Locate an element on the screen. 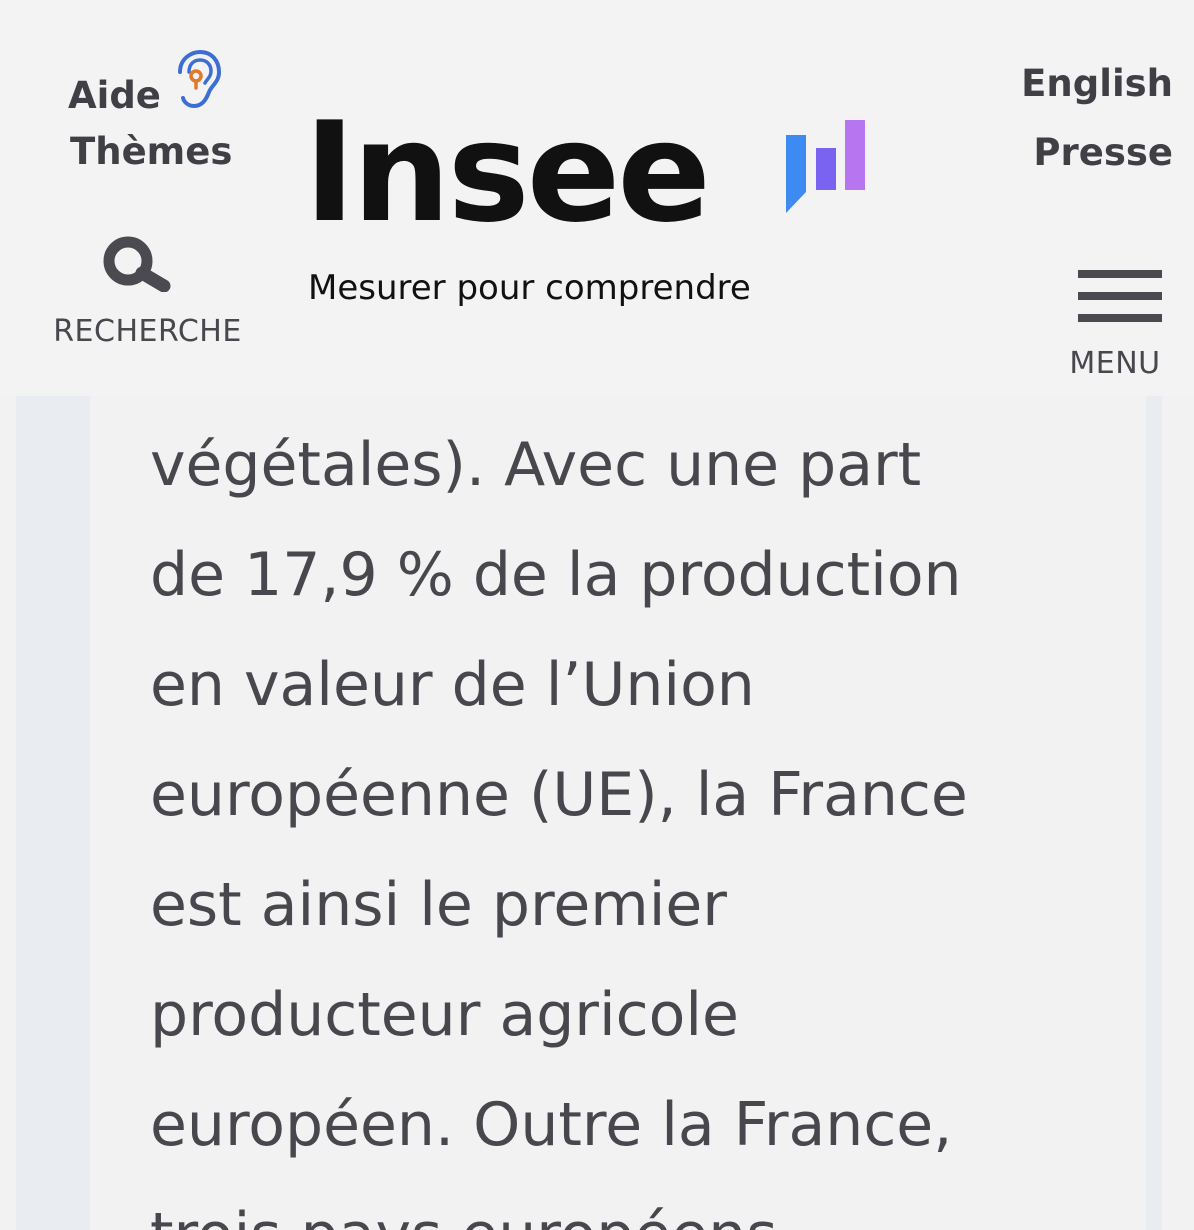 This screenshot has width=1194, height=1230. menu-button: MENU is located at coordinates (1115, 326).